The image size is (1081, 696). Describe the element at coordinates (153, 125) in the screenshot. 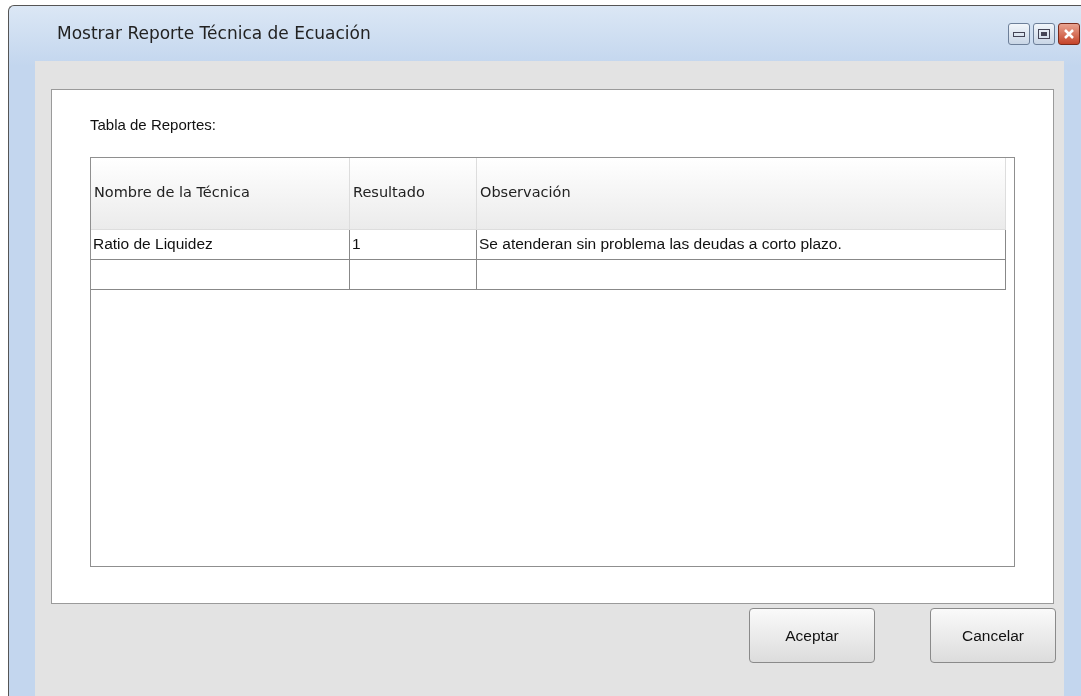

I see `table-label: Tabla de Reportes:` at that location.